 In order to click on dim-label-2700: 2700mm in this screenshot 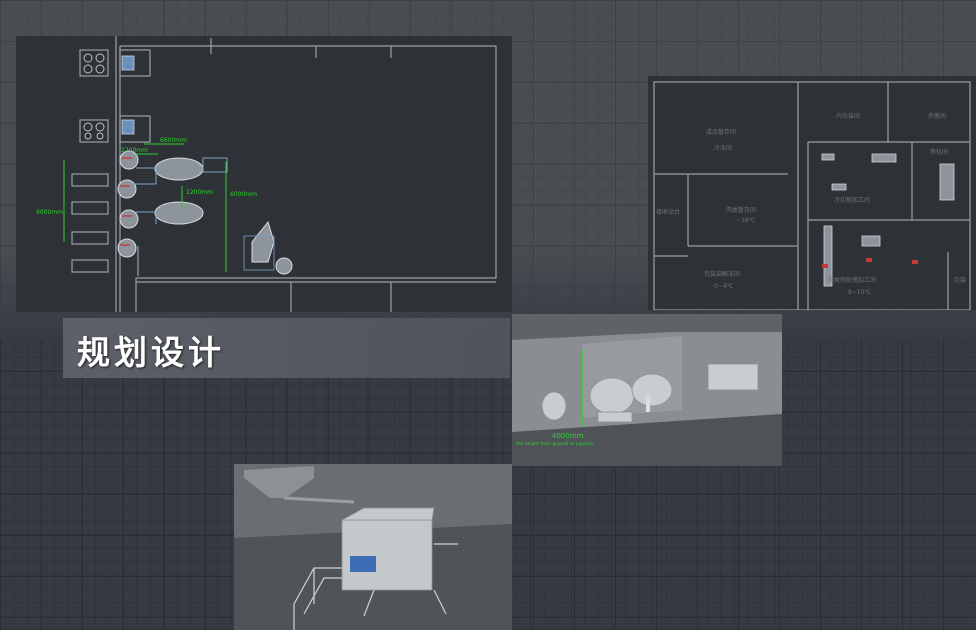, I will do `click(134, 150)`.